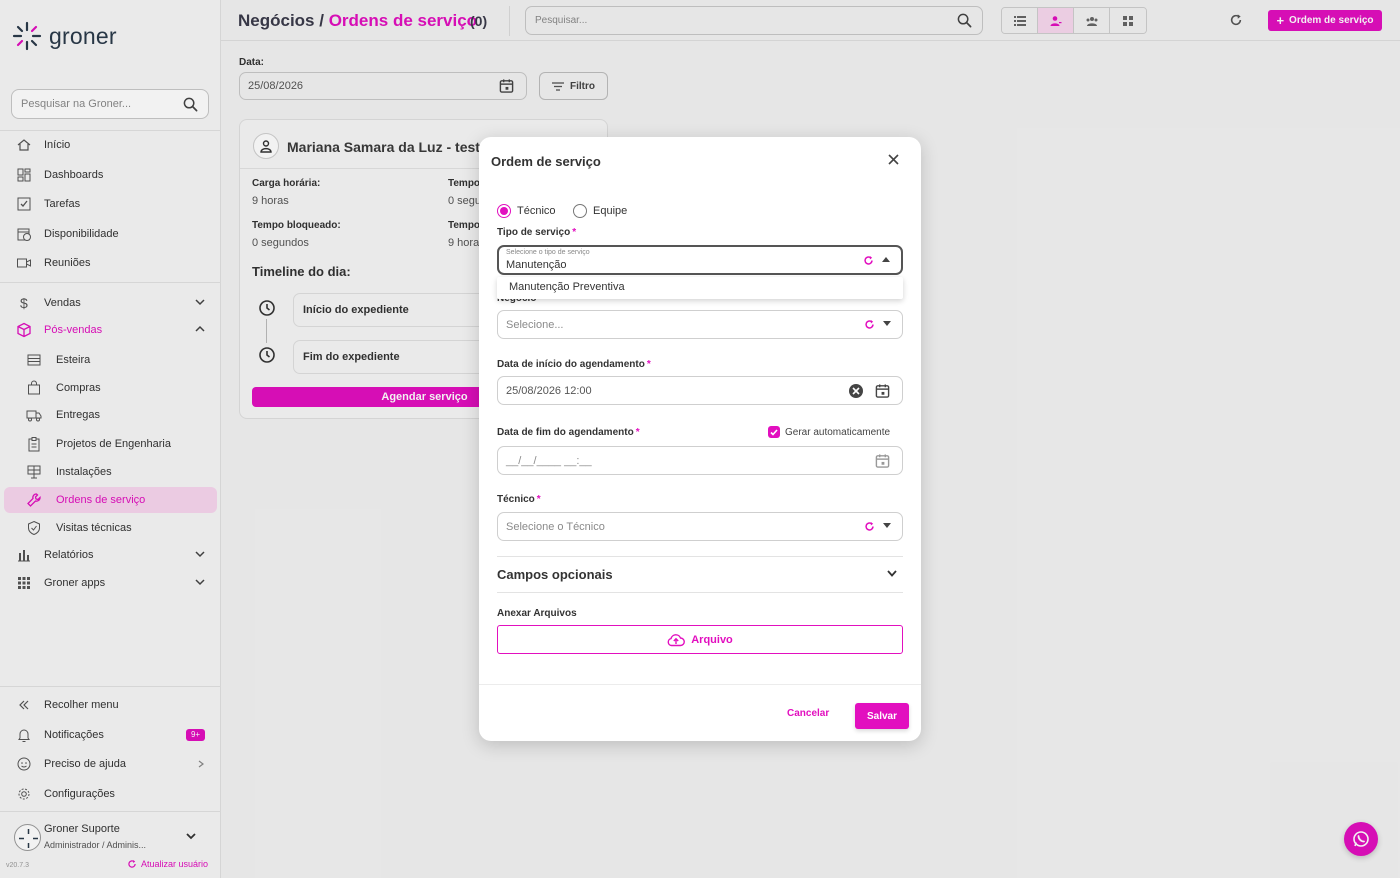 Image resolution: width=1400 pixels, height=878 pixels. I want to click on end-date-placeholder: __/__/____ __:__, so click(549, 461).